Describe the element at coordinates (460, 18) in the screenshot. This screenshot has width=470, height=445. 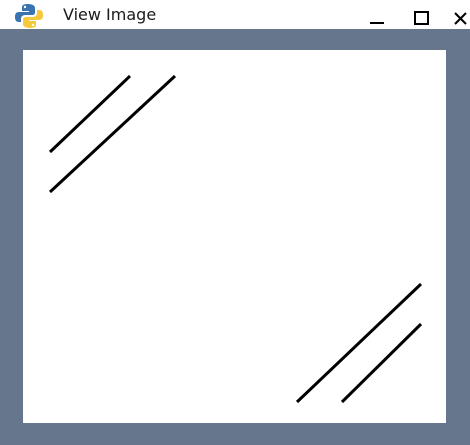
I see `close-icon` at that location.